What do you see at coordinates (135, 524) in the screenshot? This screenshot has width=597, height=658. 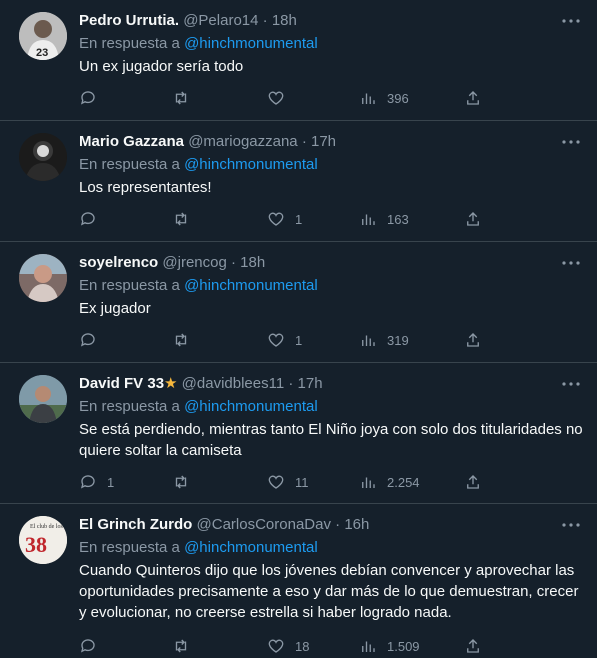 I see `author-name: El Grinch Zurdo` at bounding box center [135, 524].